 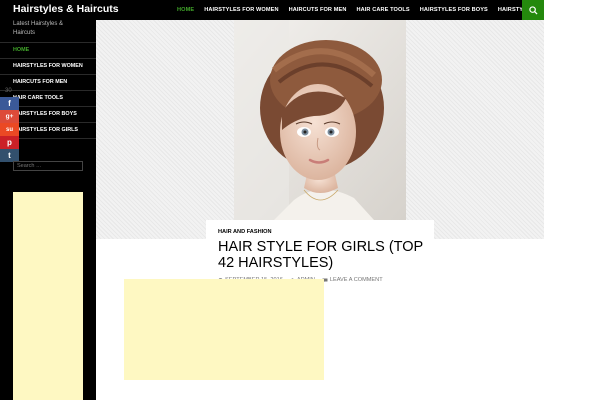 I want to click on share-bar: f g+ su p t, so click(x=9, y=129).